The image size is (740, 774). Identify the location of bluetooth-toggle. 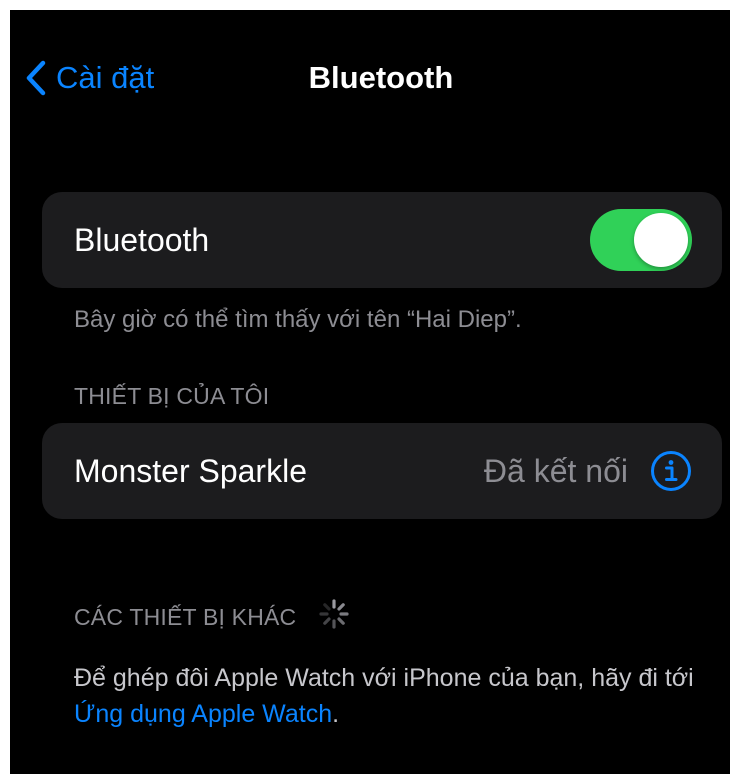
(641, 240).